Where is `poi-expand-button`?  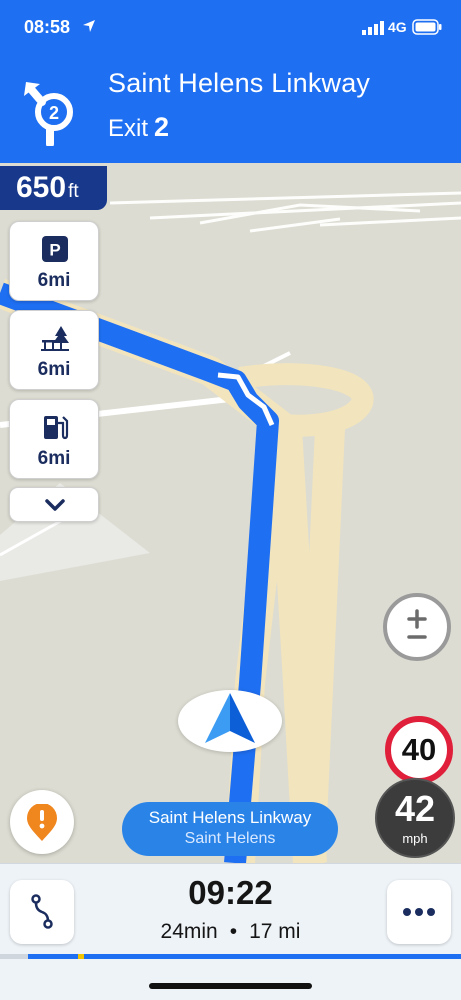
poi-expand-button is located at coordinates (54, 504).